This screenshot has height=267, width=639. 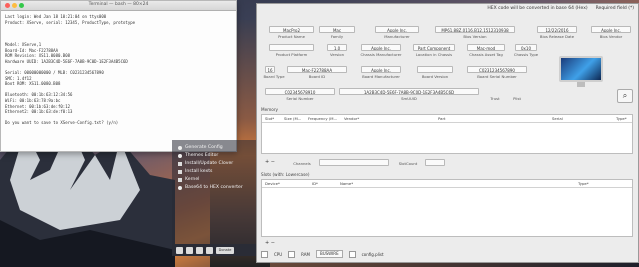 What do you see at coordinates (269, 118) in the screenshot?
I see `memory-col-slot: Slot*` at bounding box center [269, 118].